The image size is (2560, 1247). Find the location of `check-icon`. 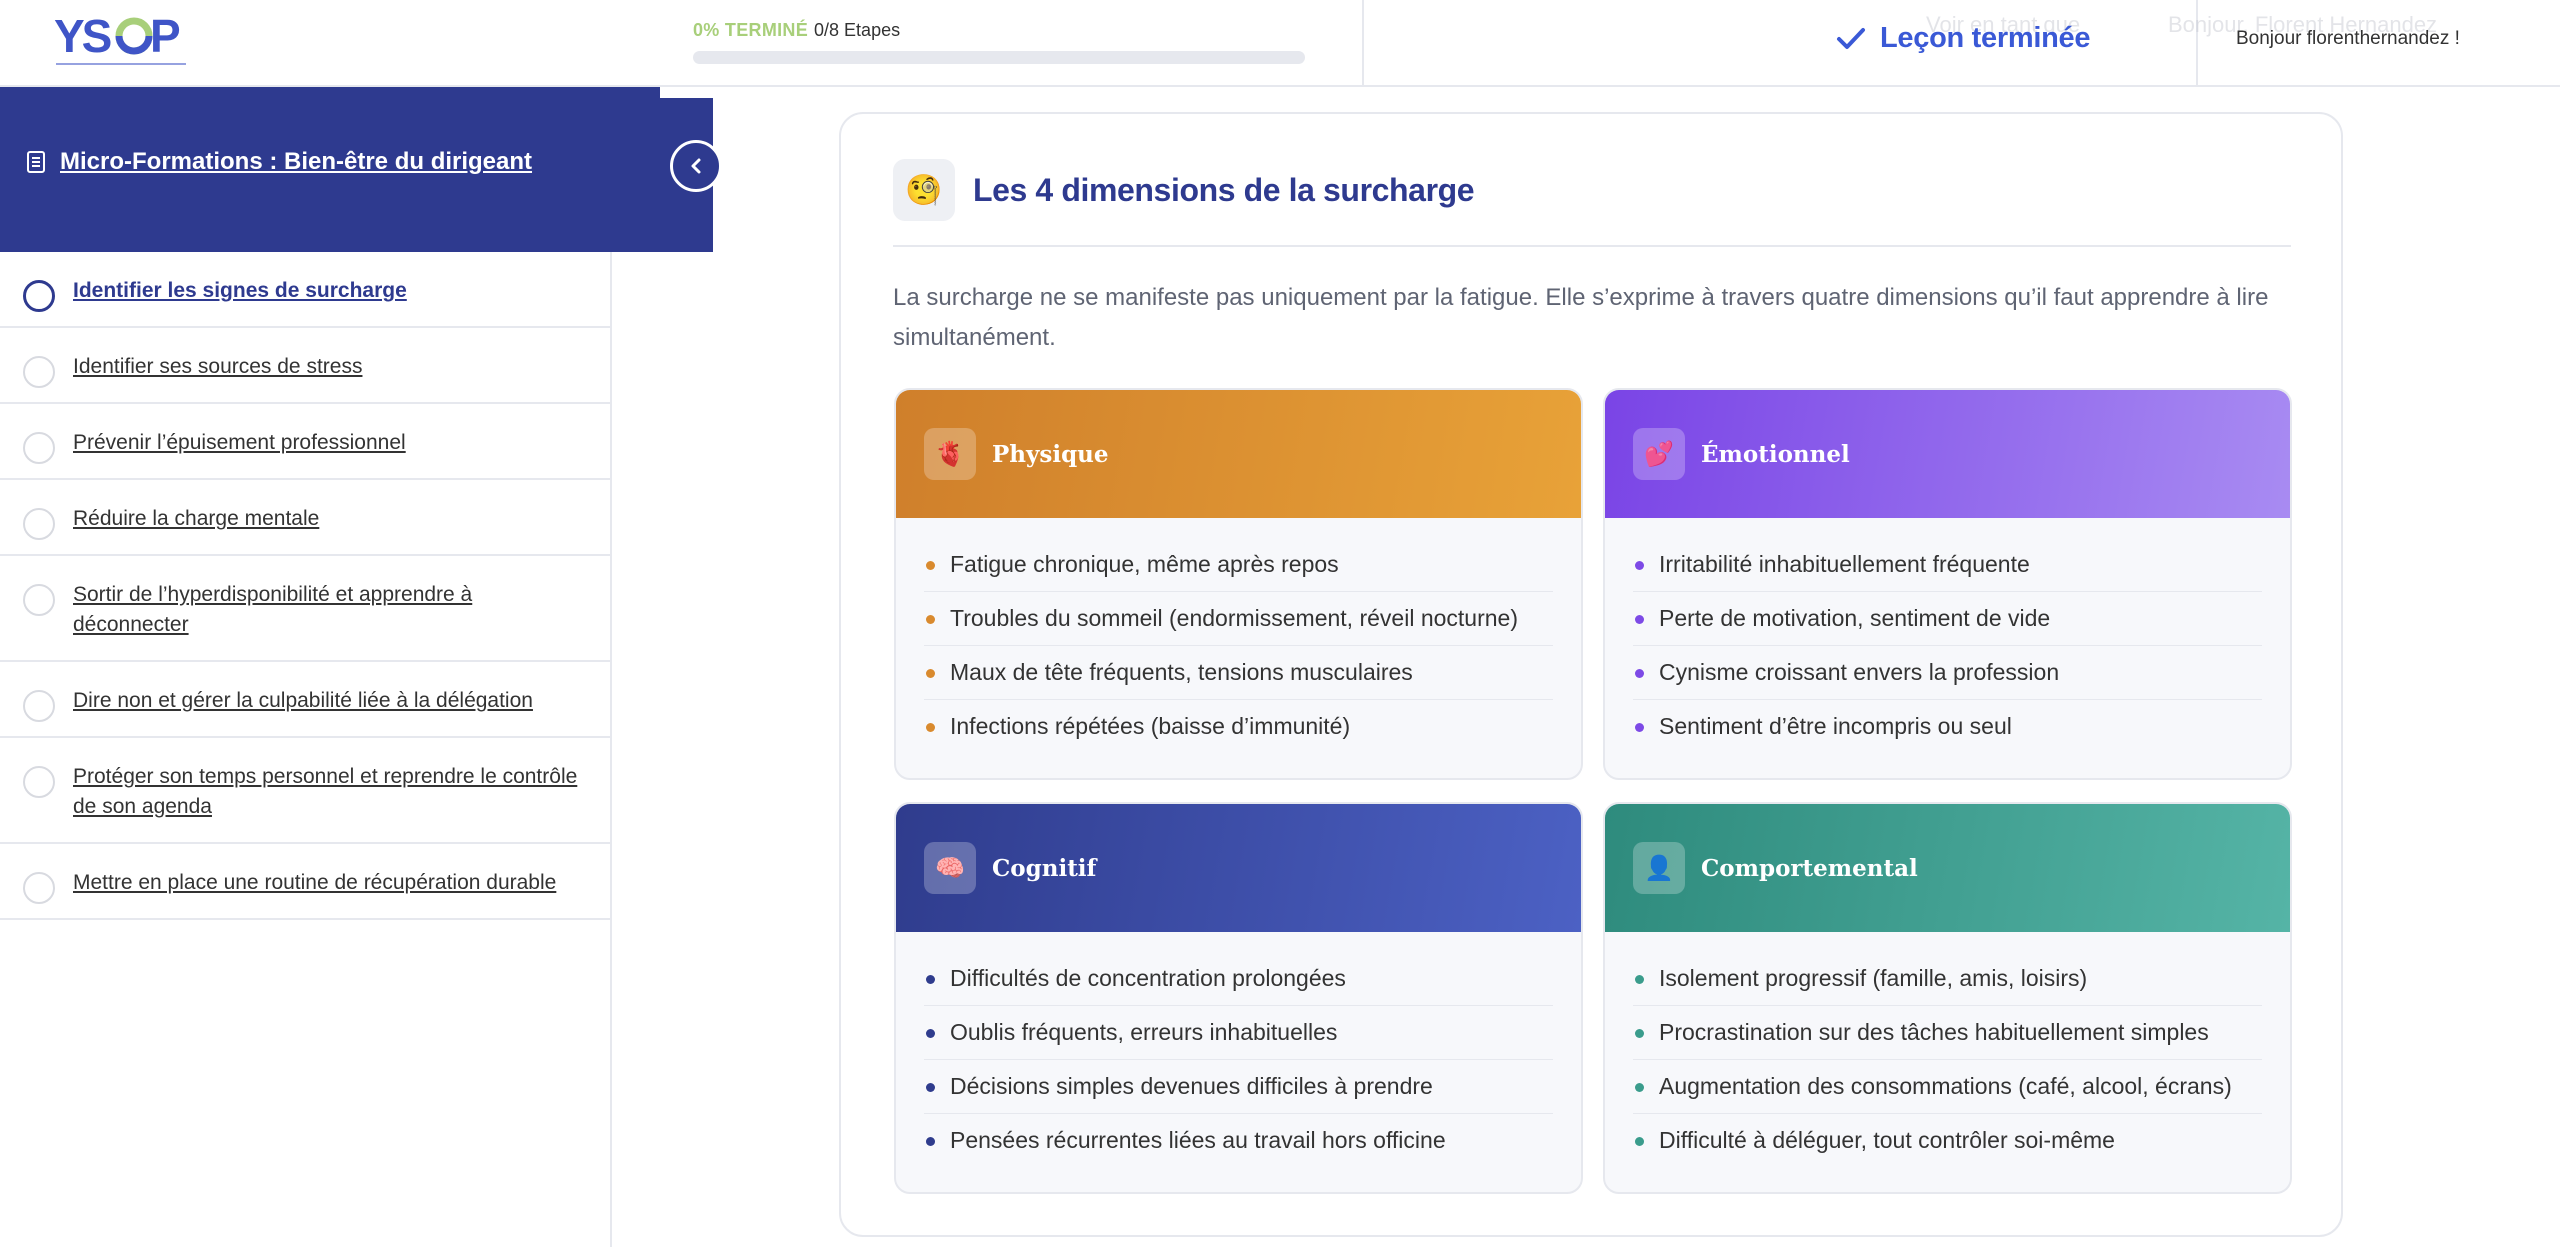

check-icon is located at coordinates (1851, 38).